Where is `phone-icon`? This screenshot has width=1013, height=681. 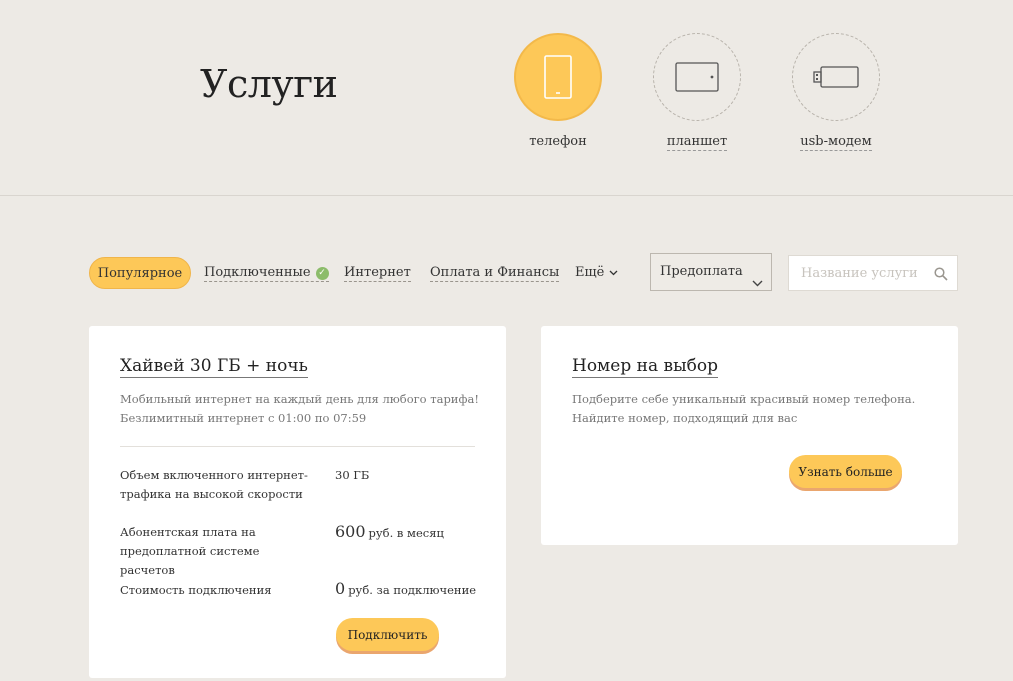
phone-icon is located at coordinates (558, 77).